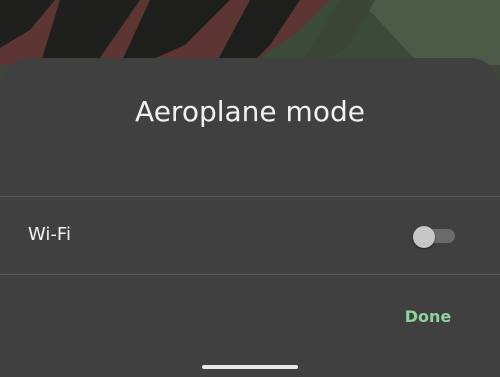  Describe the element at coordinates (424, 237) in the screenshot. I see `switch-thumb` at that location.